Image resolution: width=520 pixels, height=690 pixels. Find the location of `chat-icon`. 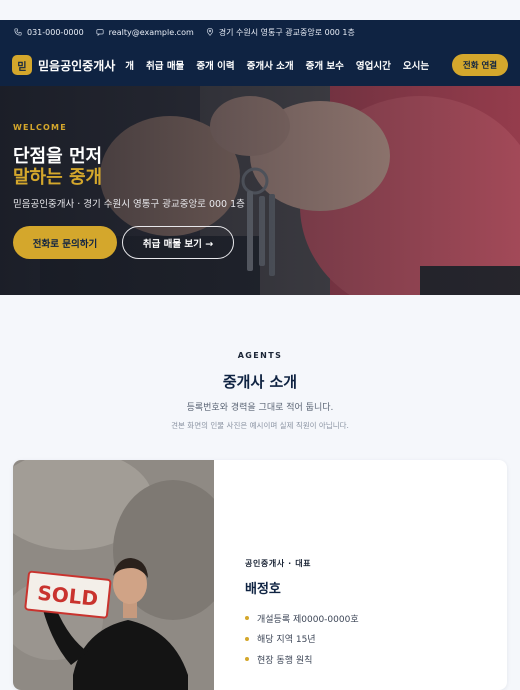

chat-icon is located at coordinates (100, 32).